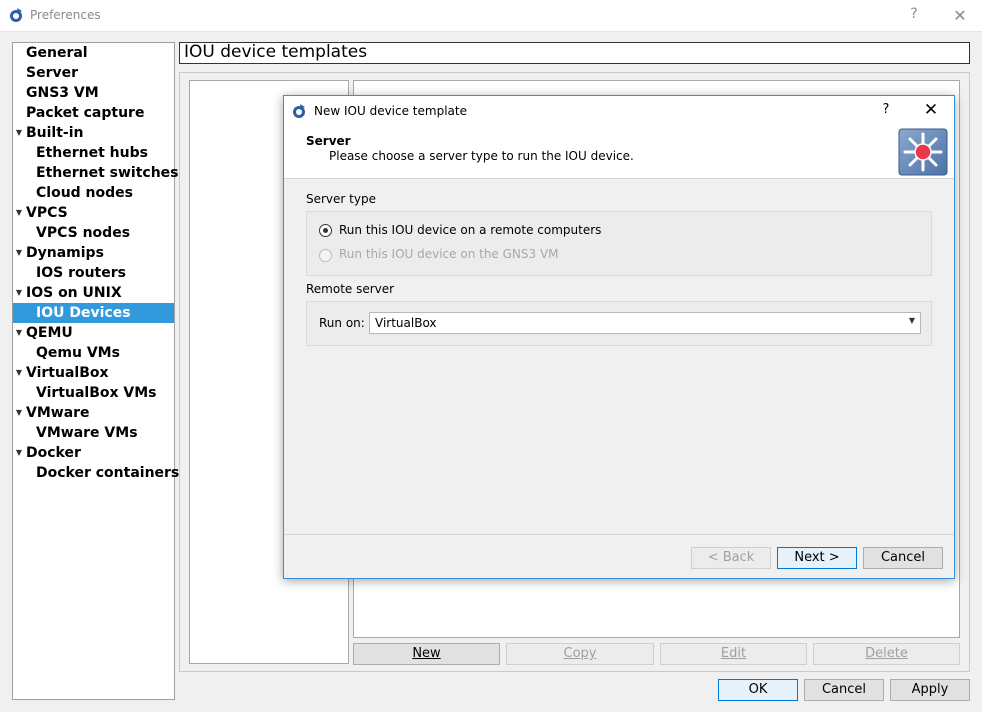 The height and width of the screenshot is (712, 982). What do you see at coordinates (817, 558) in the screenshot?
I see `next-button: Next >` at bounding box center [817, 558].